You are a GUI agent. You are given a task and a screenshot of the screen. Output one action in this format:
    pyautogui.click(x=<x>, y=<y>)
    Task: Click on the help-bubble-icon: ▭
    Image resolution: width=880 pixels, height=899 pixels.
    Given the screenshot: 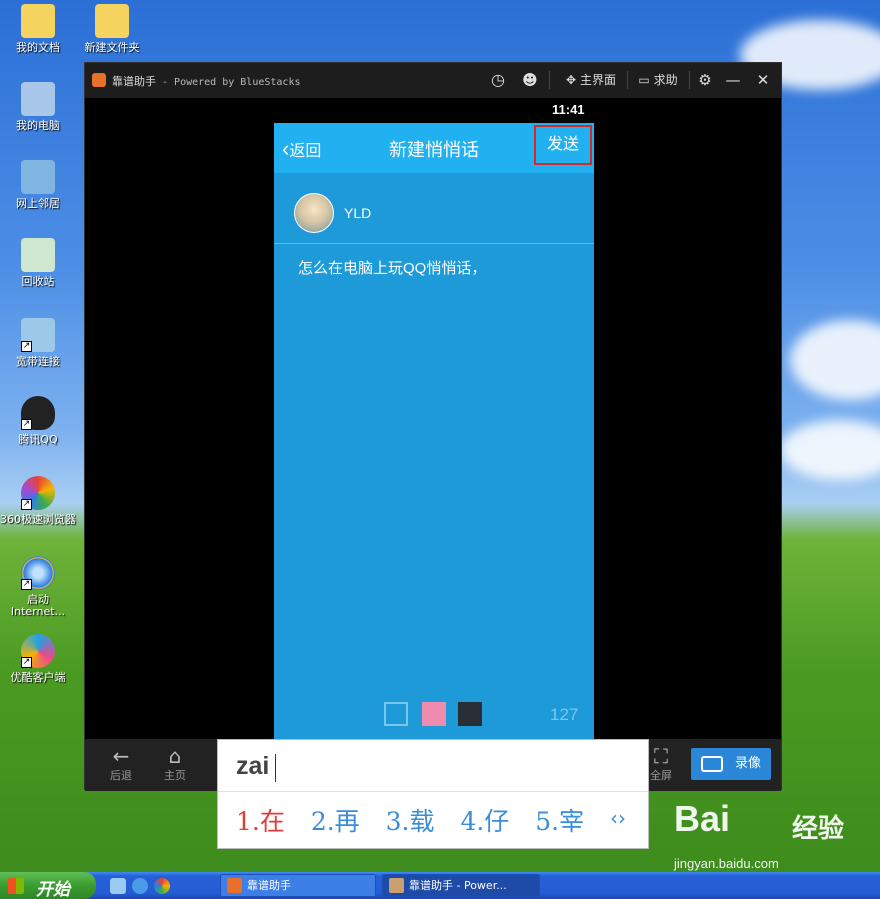 What is the action you would take?
    pyautogui.click(x=644, y=80)
    